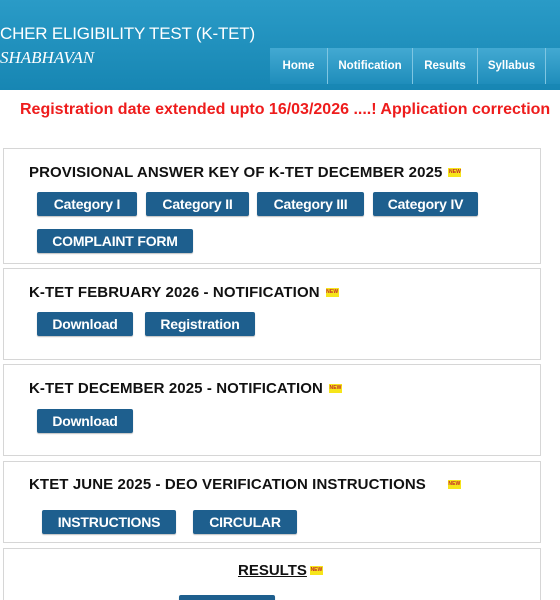 This screenshot has width=560, height=600. What do you see at coordinates (227, 597) in the screenshot?
I see `results-button` at bounding box center [227, 597].